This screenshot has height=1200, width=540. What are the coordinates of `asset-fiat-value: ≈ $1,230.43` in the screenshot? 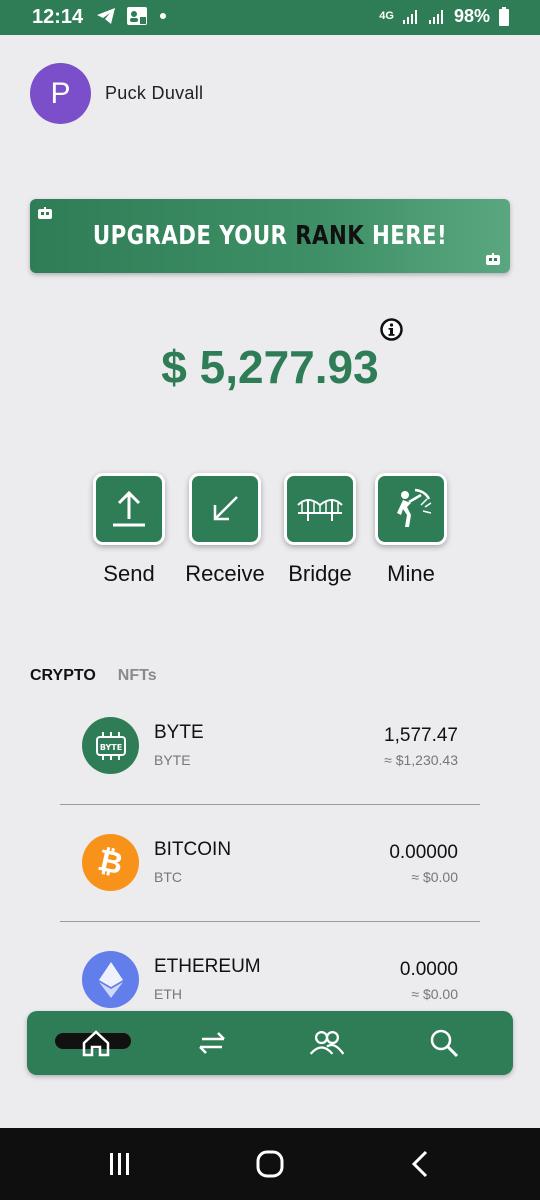 It's located at (421, 760).